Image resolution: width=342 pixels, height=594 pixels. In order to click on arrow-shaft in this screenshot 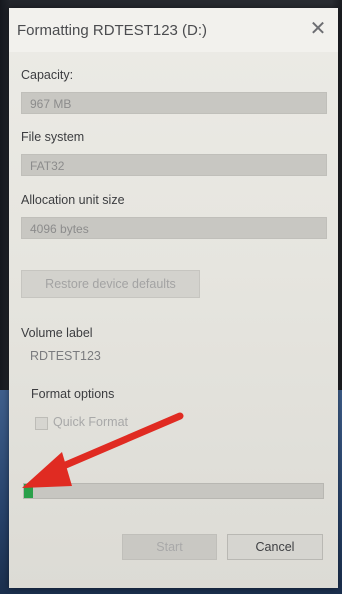, I will do `click(117, 443)`.